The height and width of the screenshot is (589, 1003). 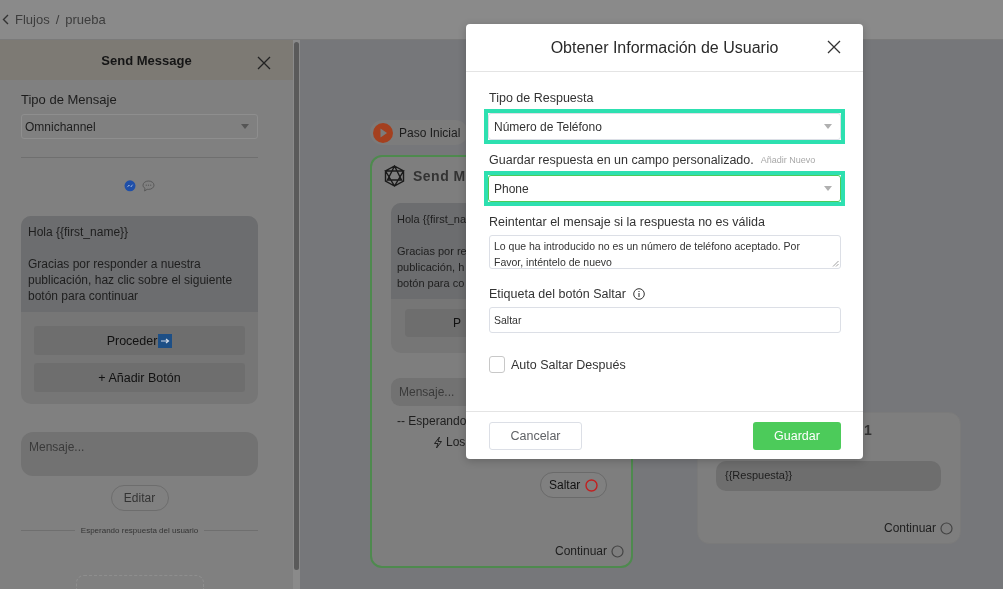 I want to click on select-field: Número de Teléfono, so click(x=664, y=126).